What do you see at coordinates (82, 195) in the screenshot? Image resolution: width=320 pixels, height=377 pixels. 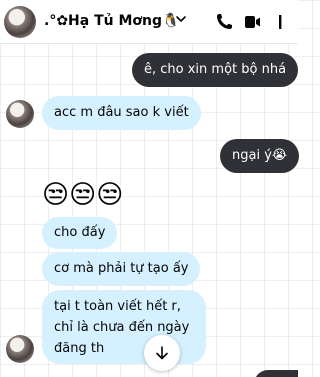 I see `message-emoji: 😒😒😒` at bounding box center [82, 195].